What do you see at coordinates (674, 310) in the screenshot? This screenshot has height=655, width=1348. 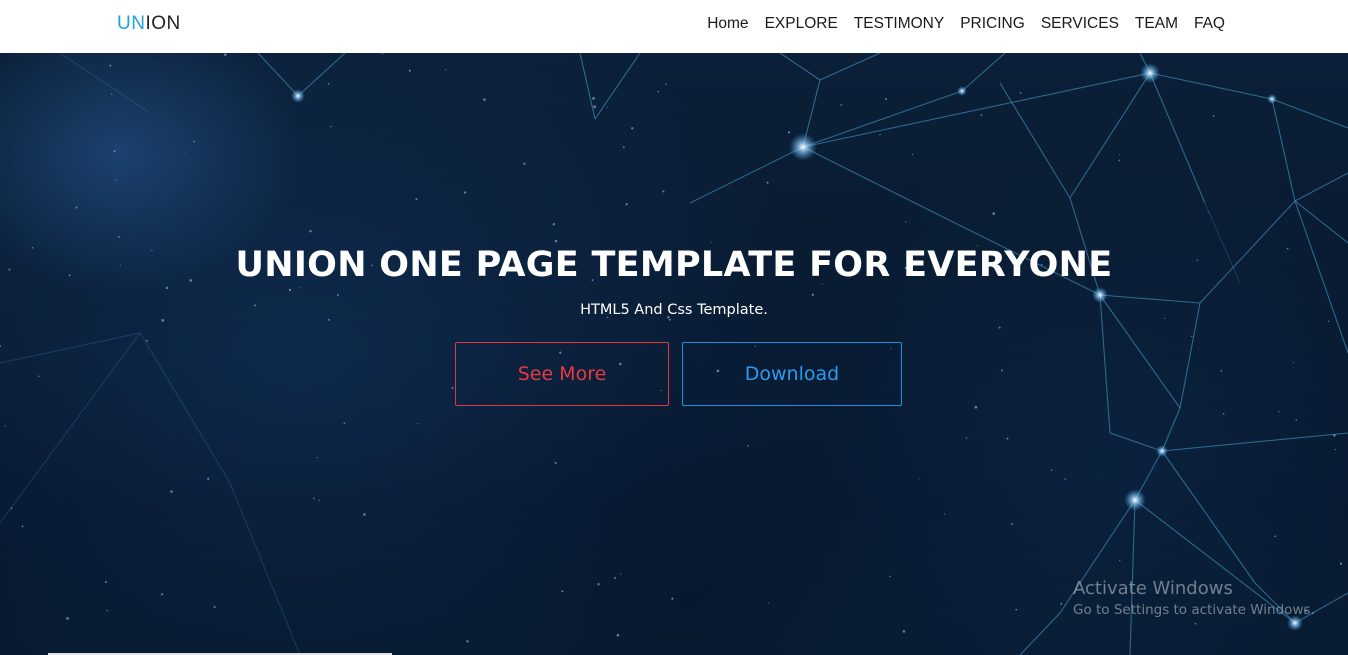 I see `hero-subtitle: HTML5 And Css Template.` at bounding box center [674, 310].